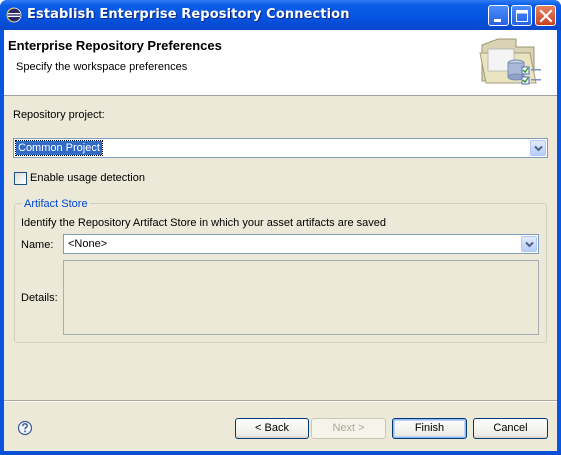 The width and height of the screenshot is (561, 455). Describe the element at coordinates (39, 298) in the screenshot. I see `artifact-details-label: Details:` at that location.